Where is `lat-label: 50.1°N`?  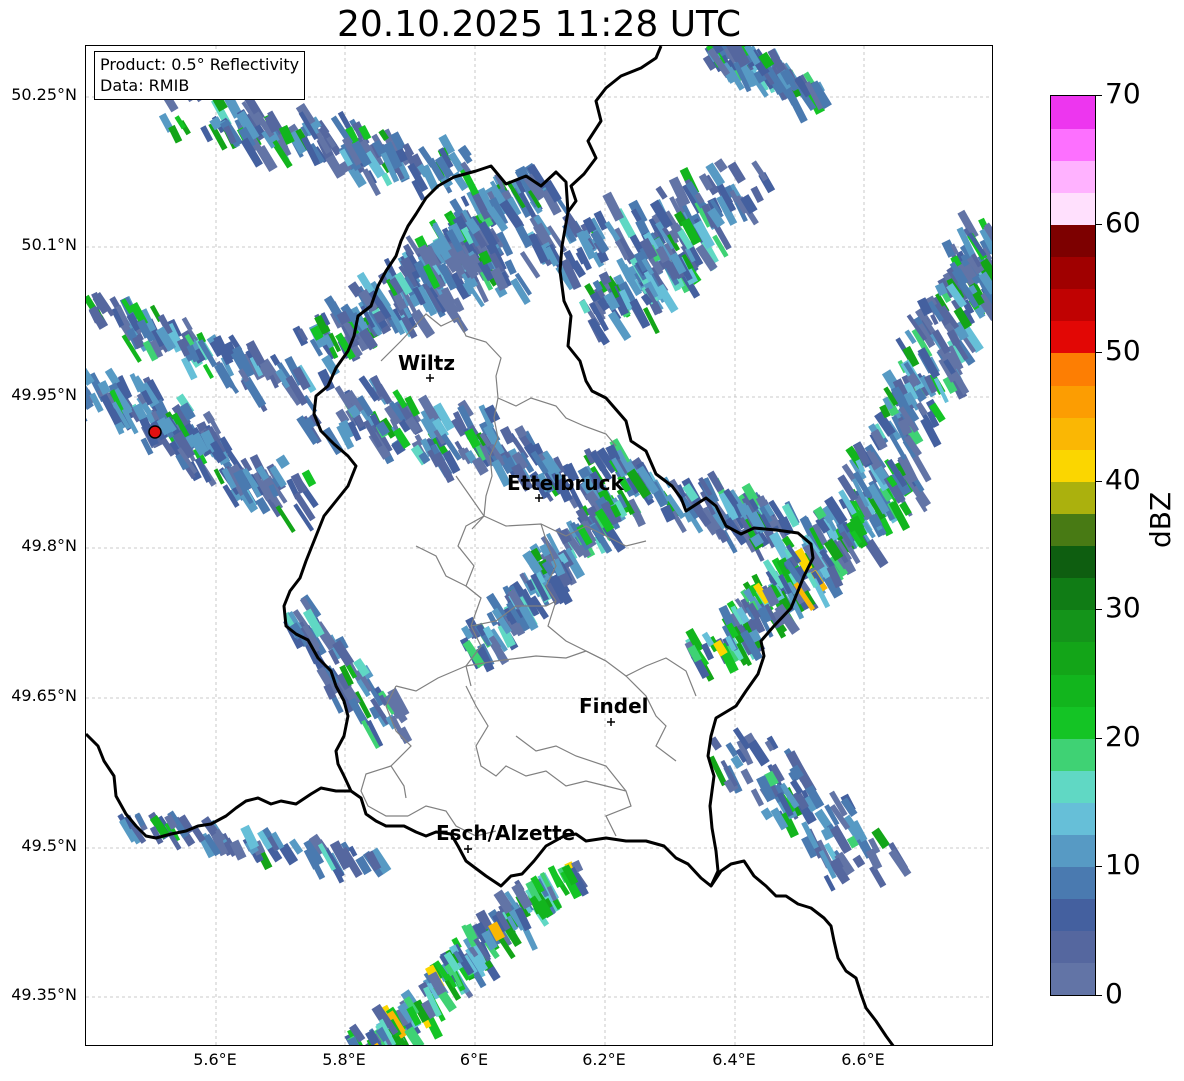 lat-label: 50.1°N is located at coordinates (49, 244).